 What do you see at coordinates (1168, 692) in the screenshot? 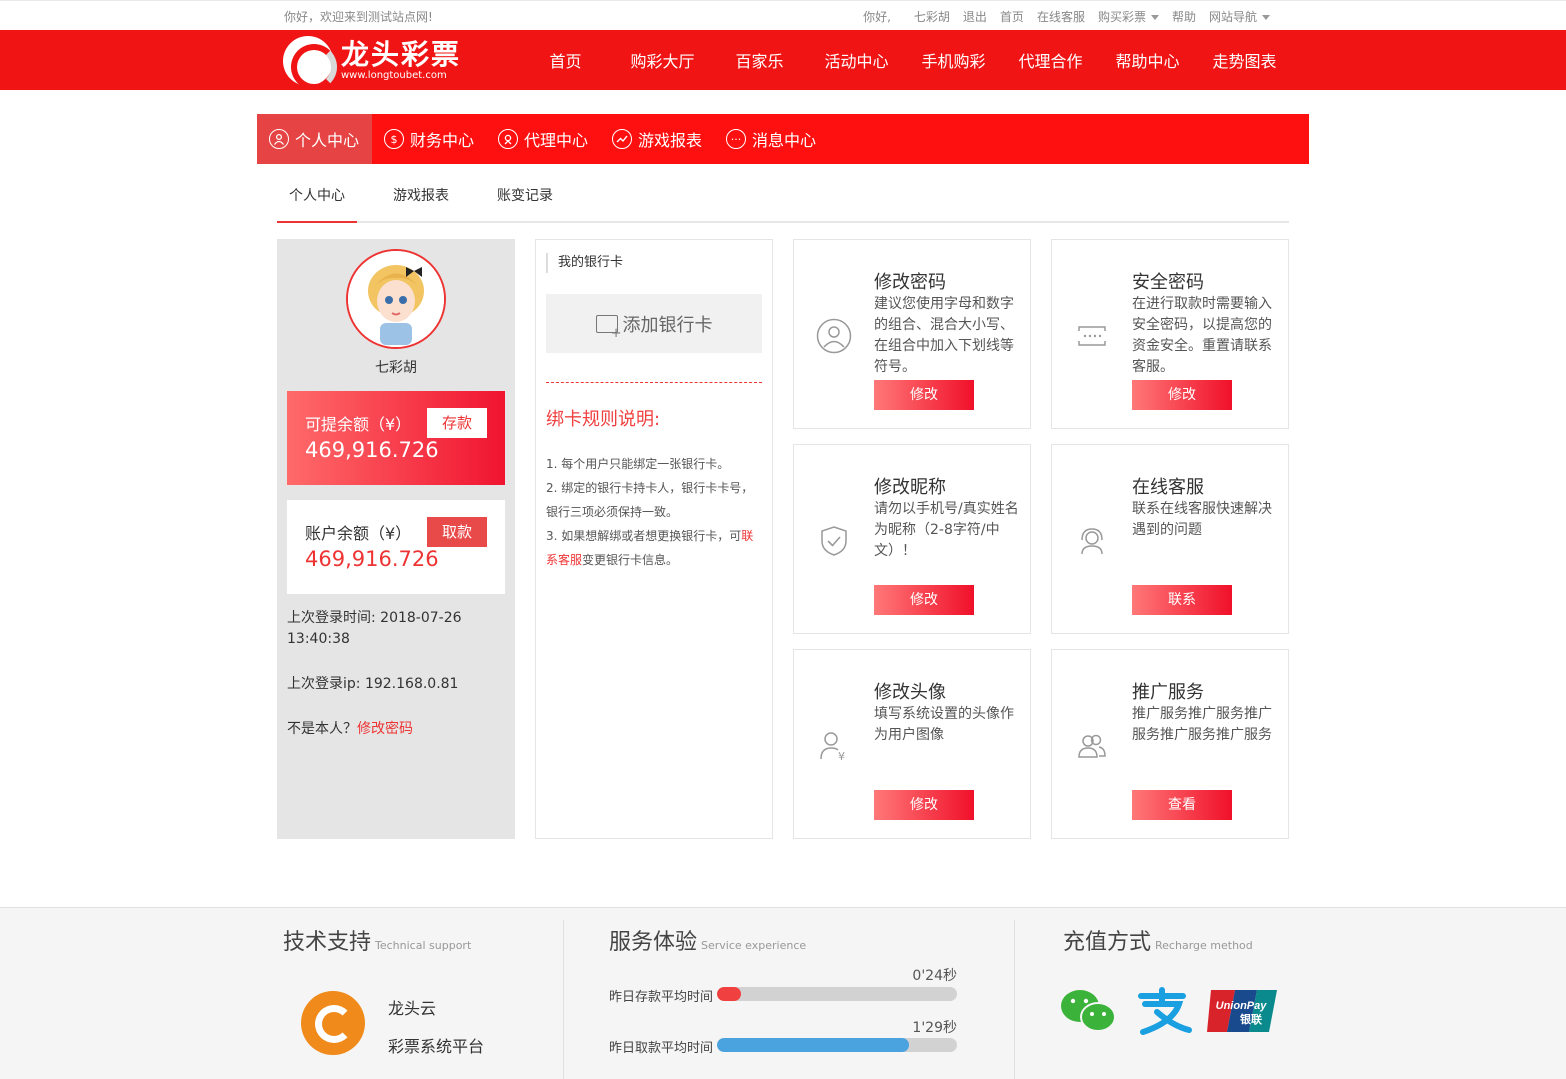
I see `card-title: 推广服务` at bounding box center [1168, 692].